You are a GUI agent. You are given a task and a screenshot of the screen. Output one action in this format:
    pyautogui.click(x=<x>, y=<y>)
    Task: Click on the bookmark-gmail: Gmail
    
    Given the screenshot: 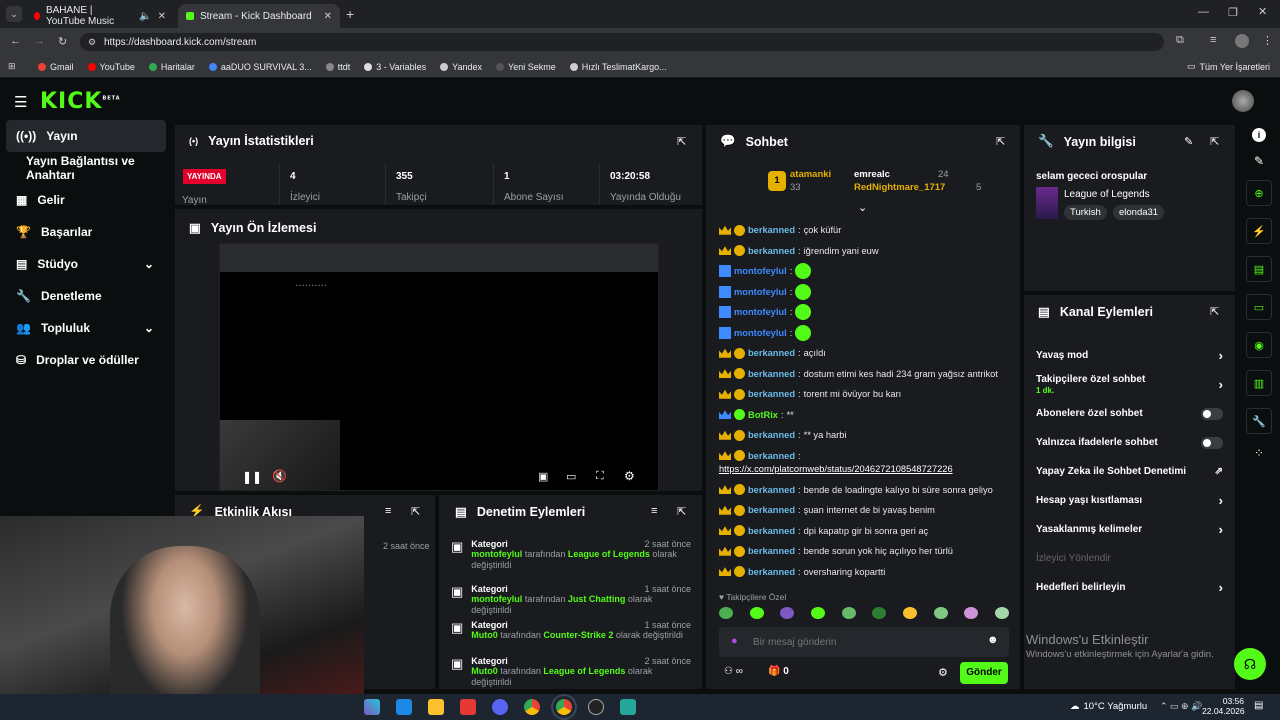 What is the action you would take?
    pyautogui.click(x=56, y=67)
    